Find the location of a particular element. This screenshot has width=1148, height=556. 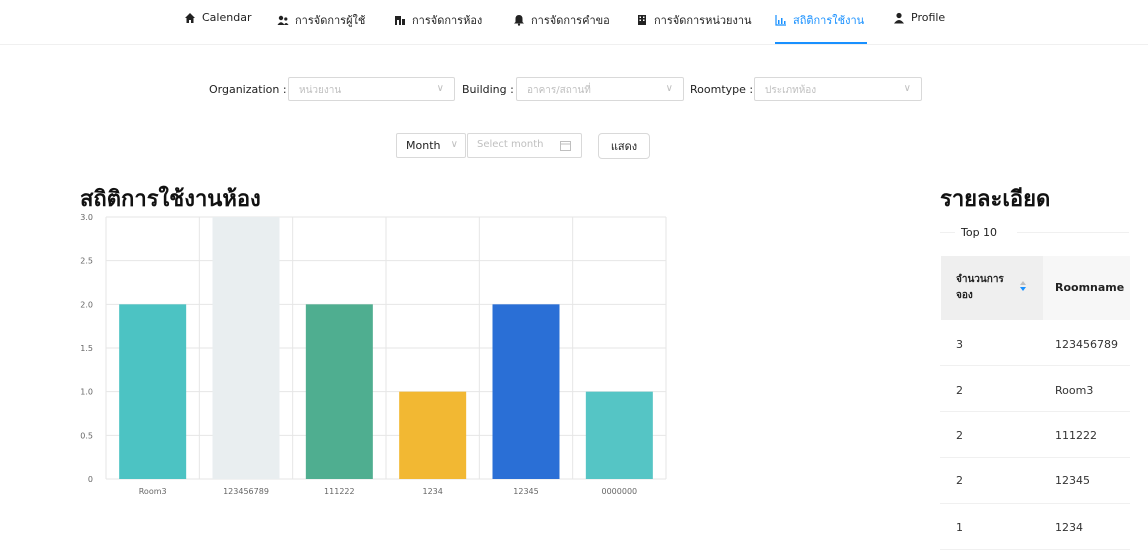

x-tick-label: Room3 is located at coordinates (153, 491).